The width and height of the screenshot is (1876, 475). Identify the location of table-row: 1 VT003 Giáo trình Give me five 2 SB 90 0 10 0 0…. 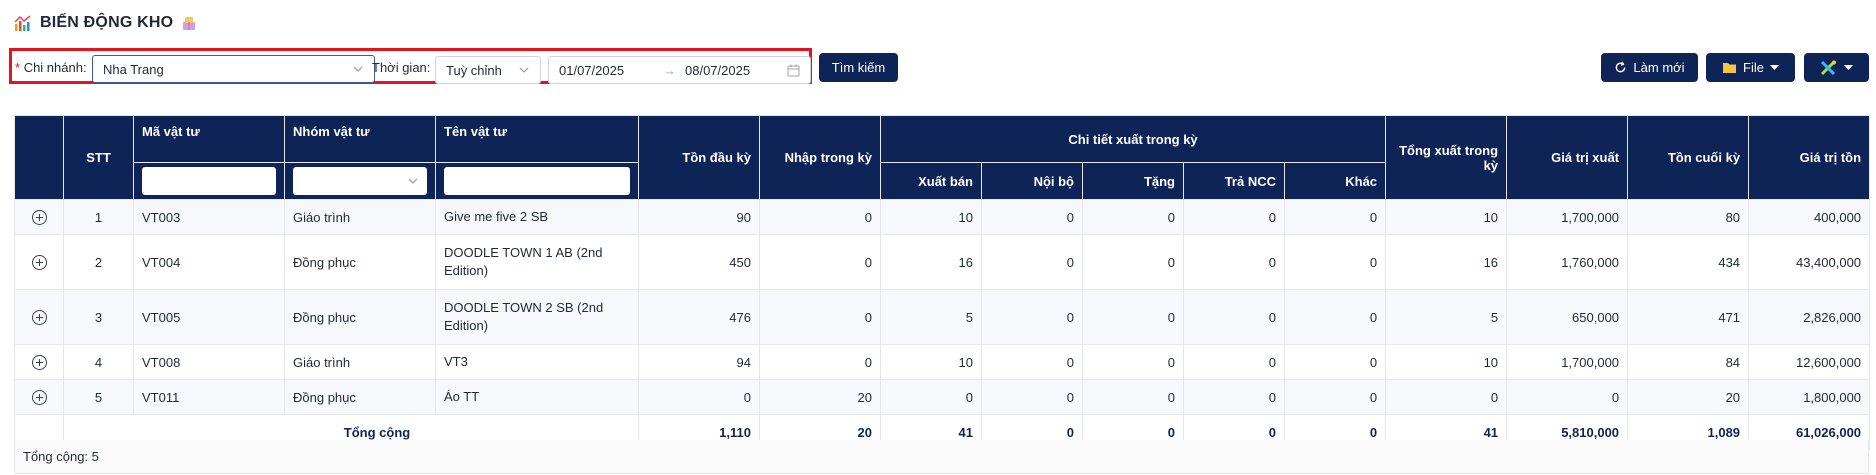
(942, 217).